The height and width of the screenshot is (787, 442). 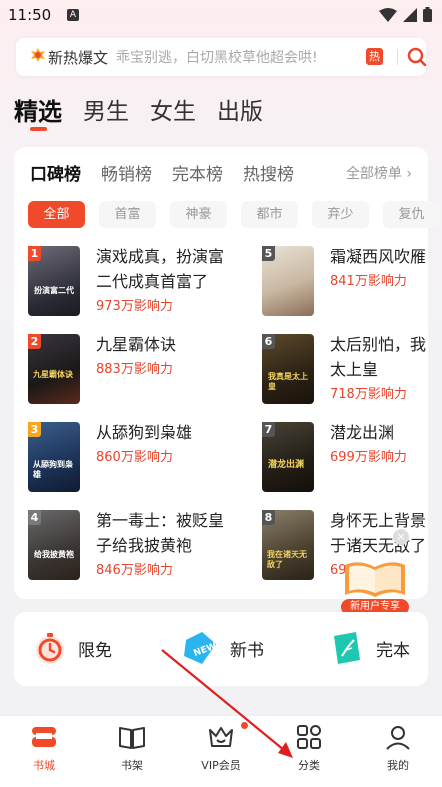 I want to click on cover-text: 我在诸天无敌了, so click(x=287, y=559).